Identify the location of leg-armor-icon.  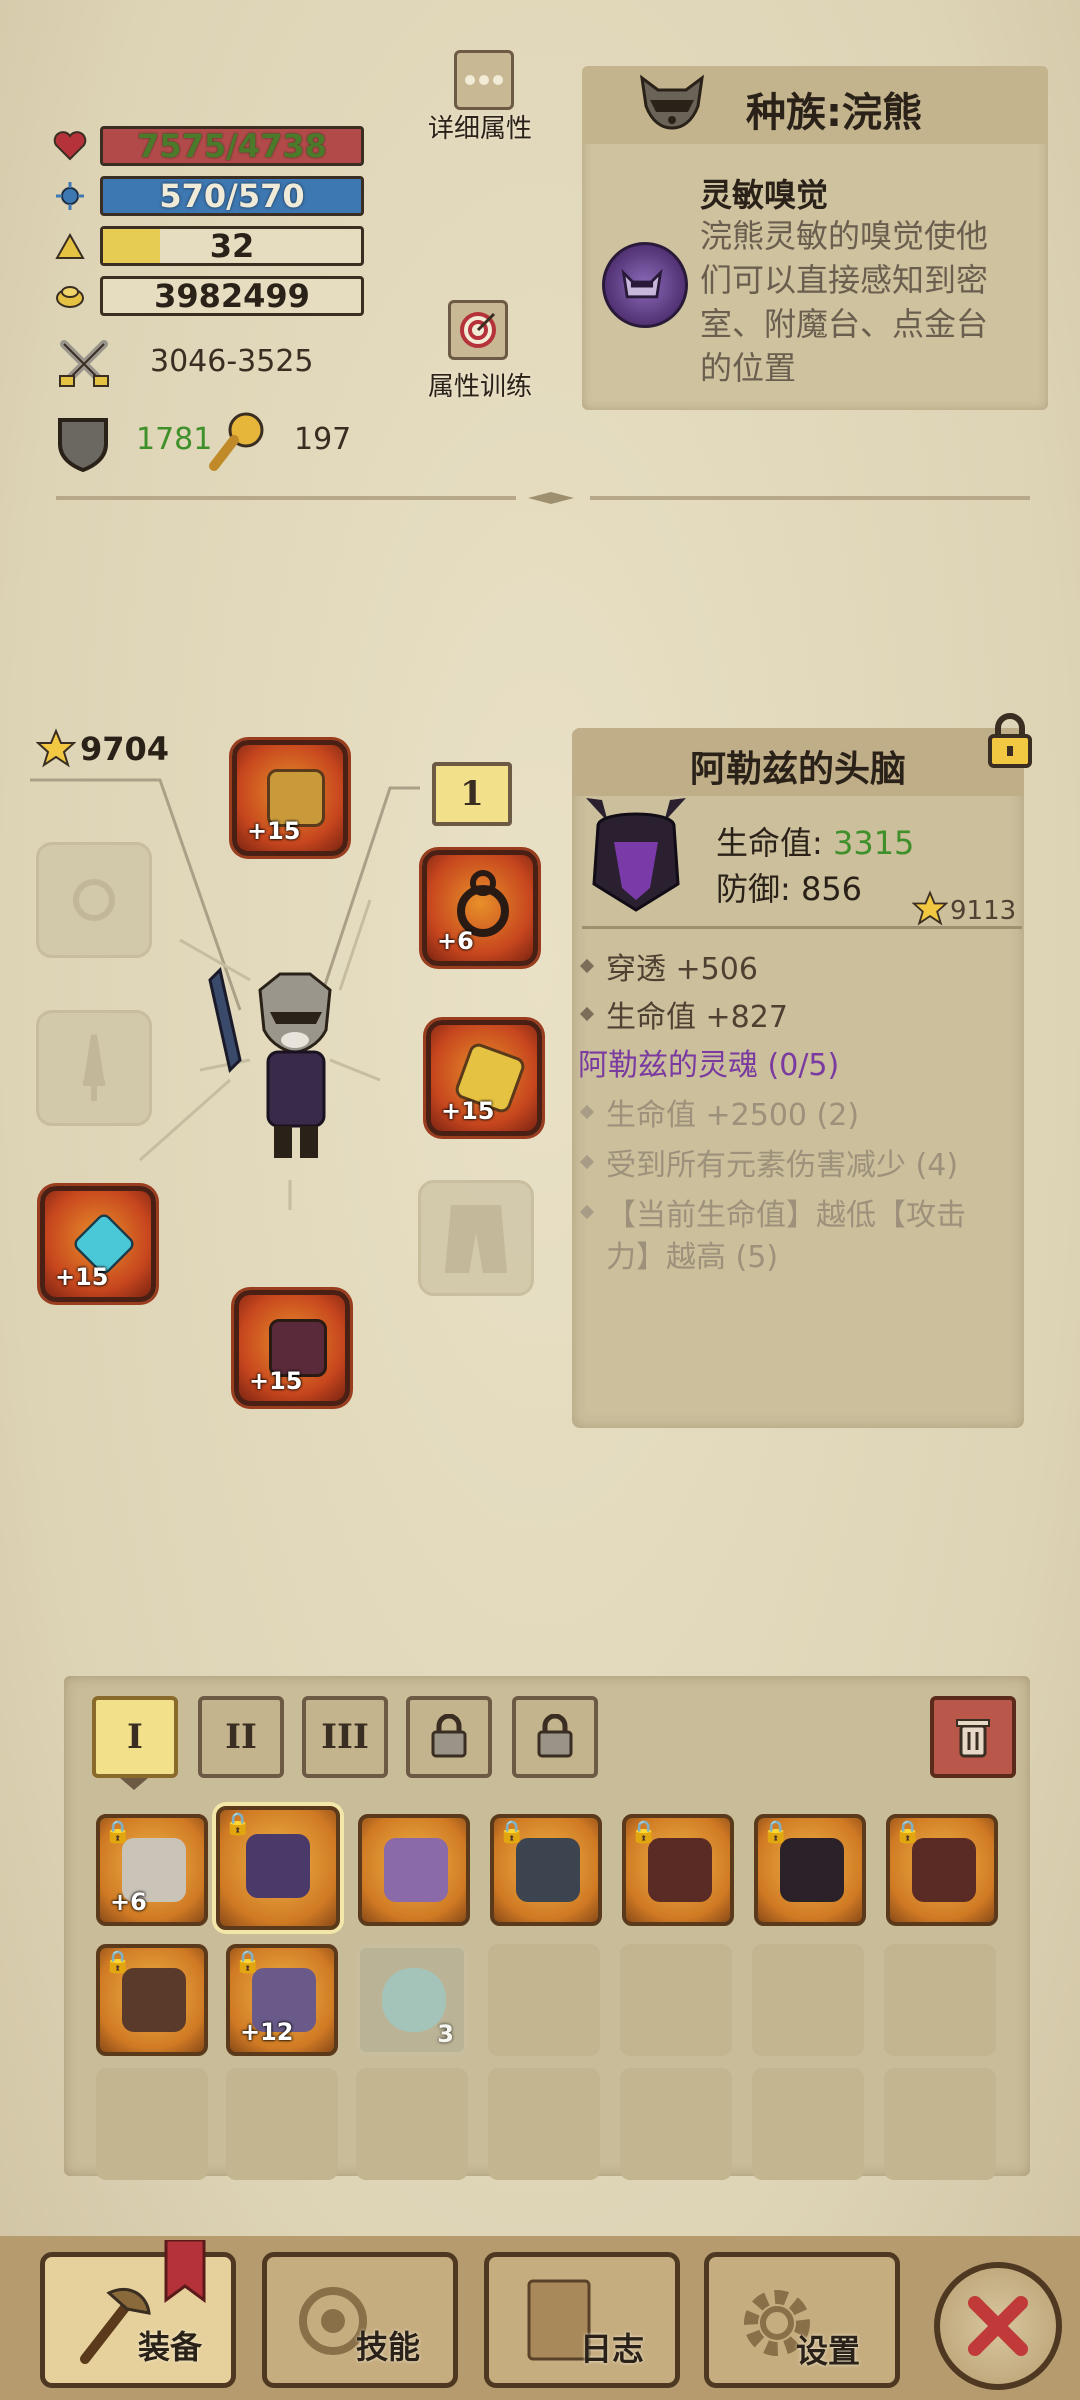
(680, 1870).